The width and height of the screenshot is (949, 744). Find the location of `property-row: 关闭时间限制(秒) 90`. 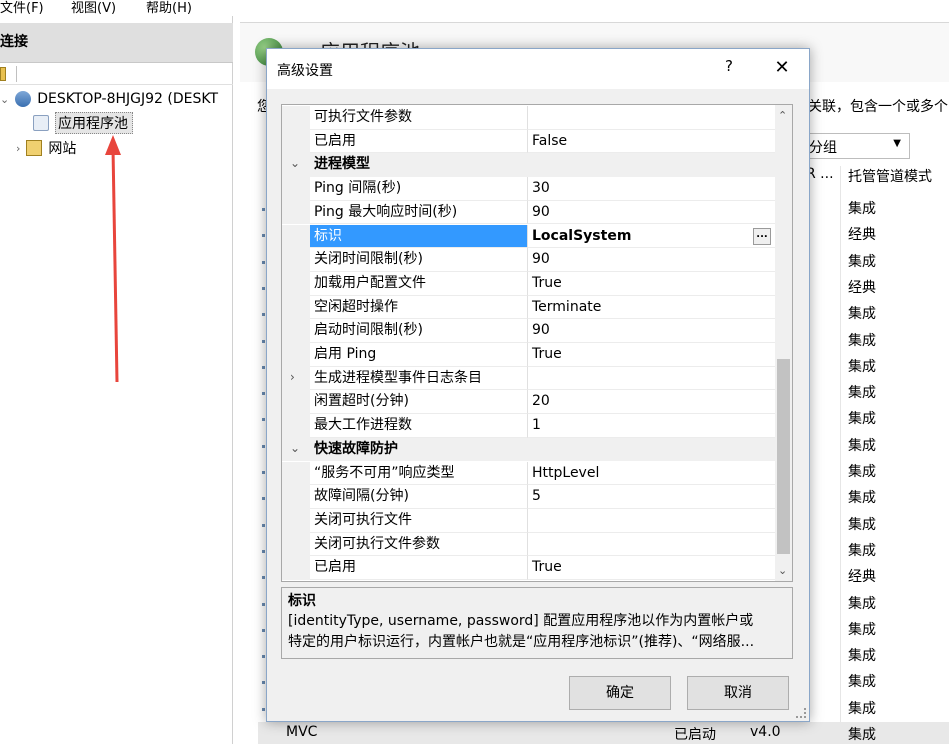

property-row: 关闭时间限制(秒) 90 is located at coordinates (528, 260).